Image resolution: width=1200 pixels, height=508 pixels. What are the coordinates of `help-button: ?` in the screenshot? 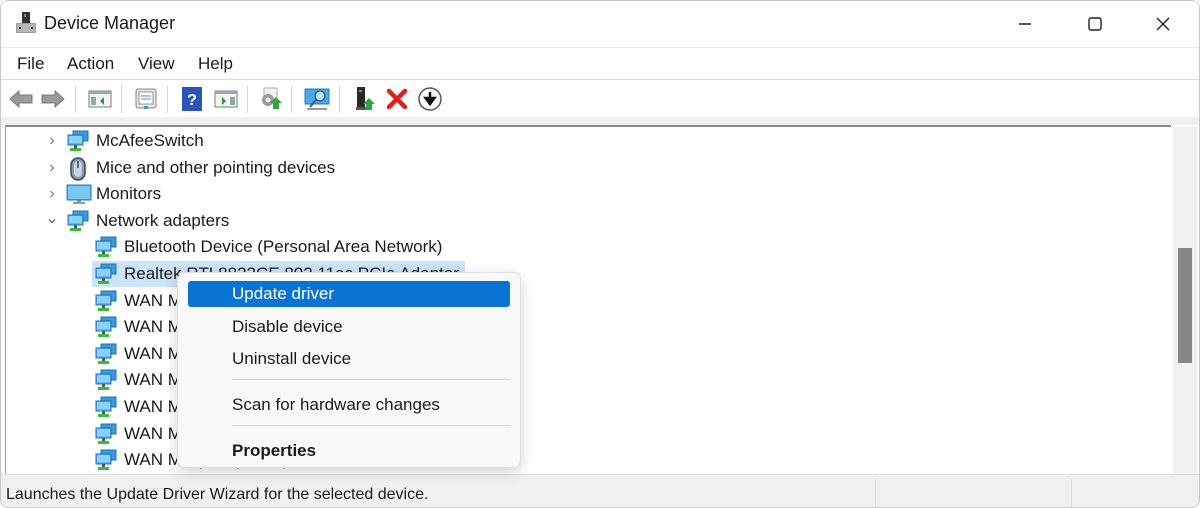 It's located at (192, 99).